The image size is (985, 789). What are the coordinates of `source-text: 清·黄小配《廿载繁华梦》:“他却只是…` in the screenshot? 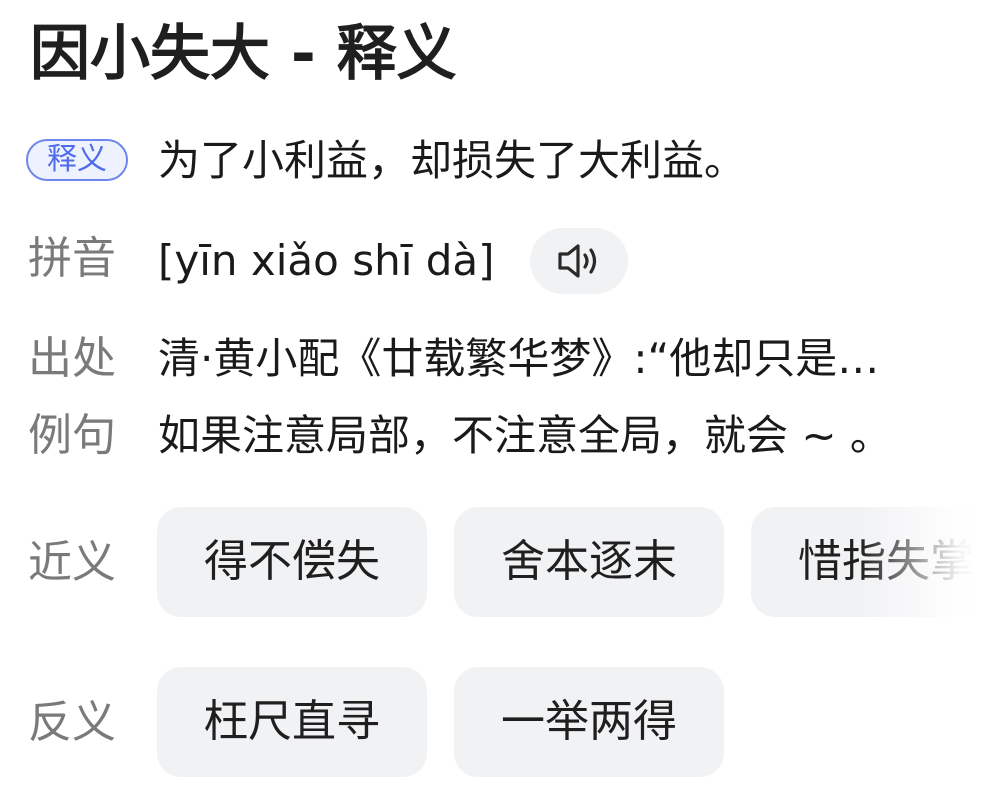 It's located at (568, 359).